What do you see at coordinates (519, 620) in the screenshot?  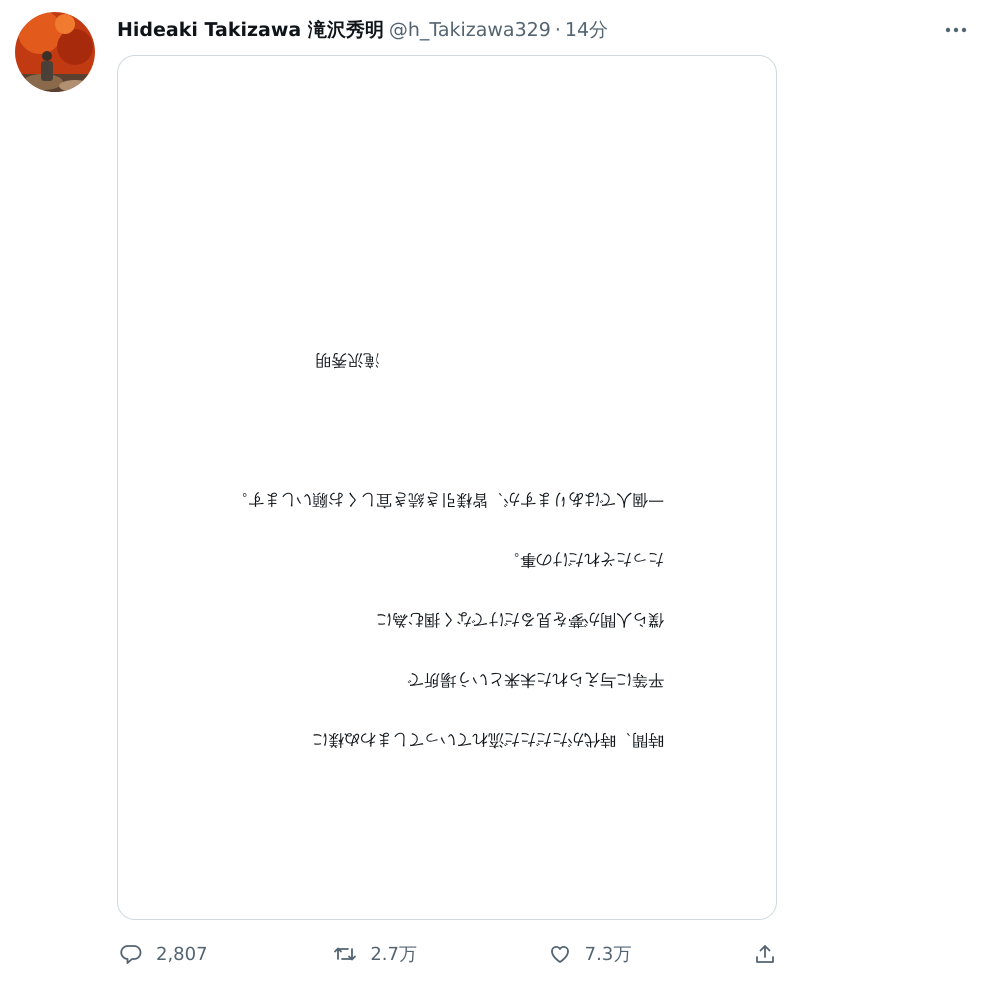 I see `document-line: 僕ら人間が夢を見るだけでなく掴む為に` at bounding box center [519, 620].